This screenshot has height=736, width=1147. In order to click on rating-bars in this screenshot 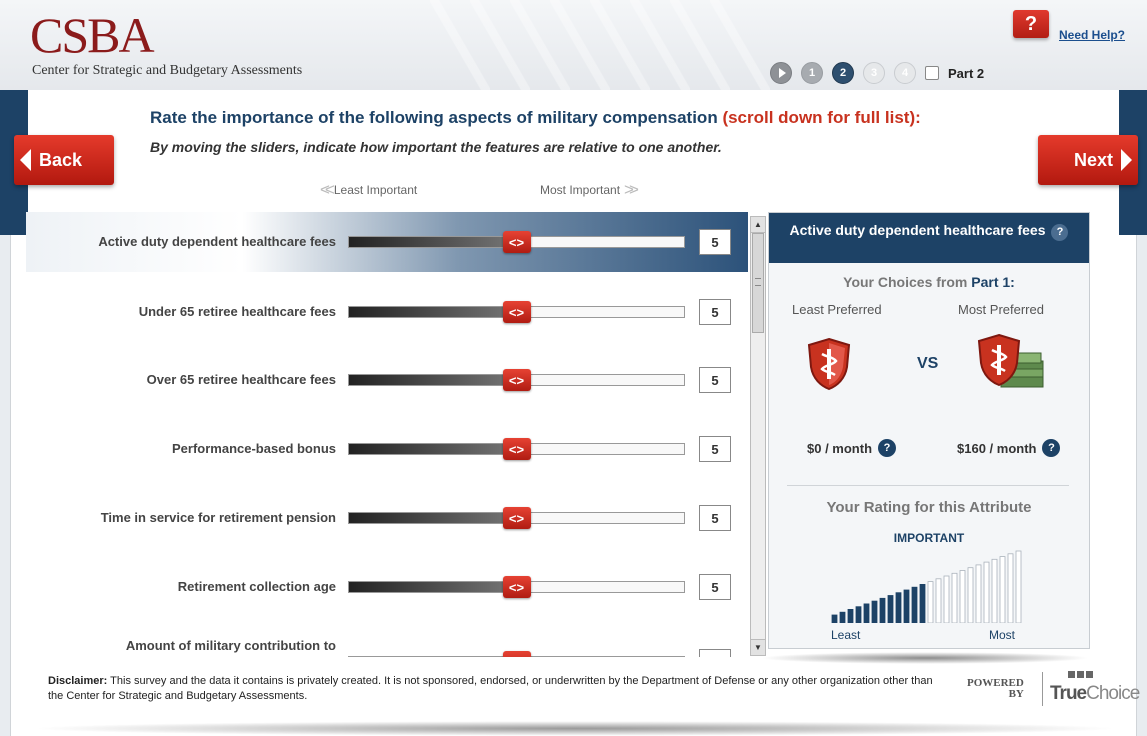, I will do `click(926, 586)`.